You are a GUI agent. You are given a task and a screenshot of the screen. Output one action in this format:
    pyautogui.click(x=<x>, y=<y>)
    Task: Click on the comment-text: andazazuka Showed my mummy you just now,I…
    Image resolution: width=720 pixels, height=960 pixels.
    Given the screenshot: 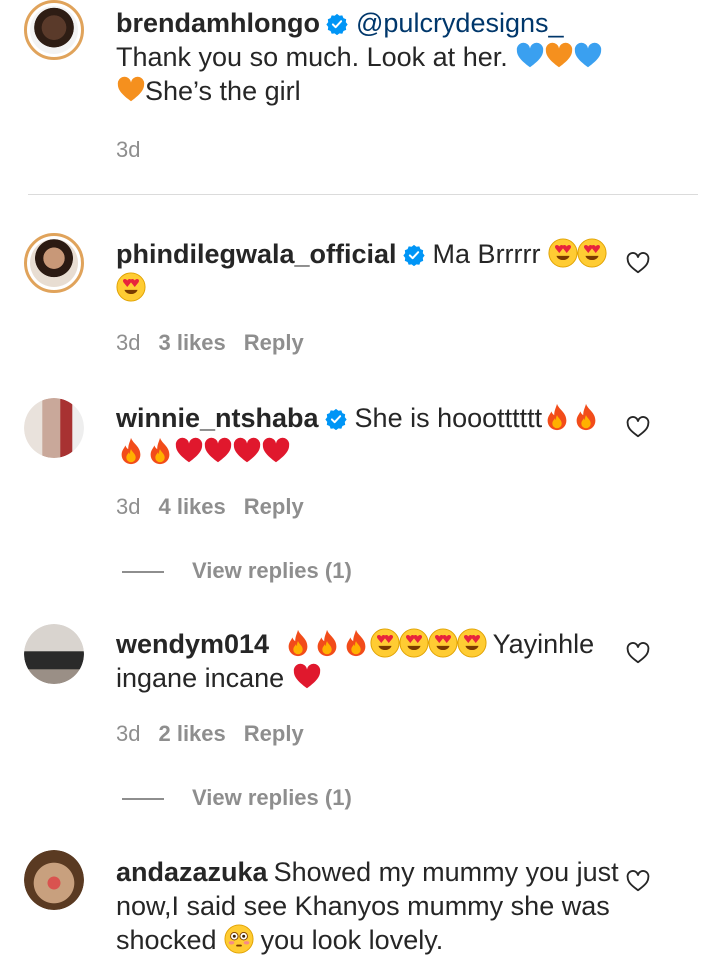 What is the action you would take?
    pyautogui.click(x=371, y=906)
    